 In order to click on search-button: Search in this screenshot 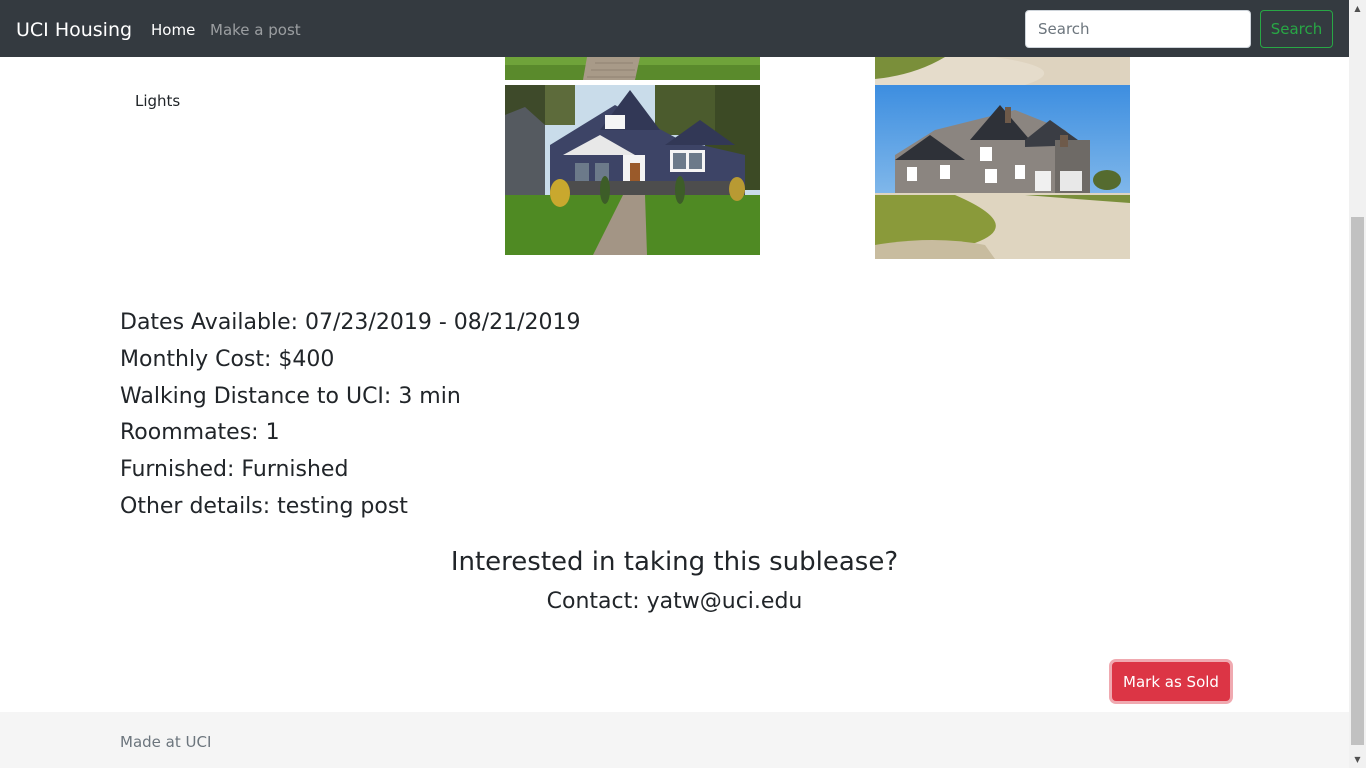, I will do `click(1296, 29)`.